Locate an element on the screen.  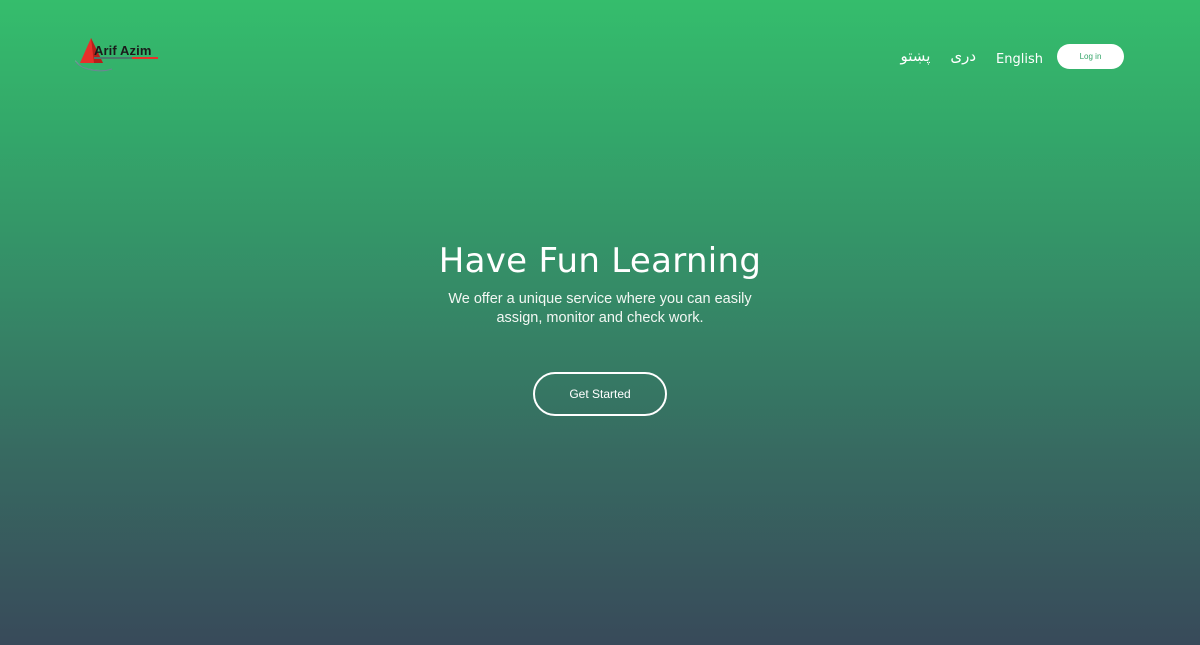
language-link-dari: دری is located at coordinates (963, 56).